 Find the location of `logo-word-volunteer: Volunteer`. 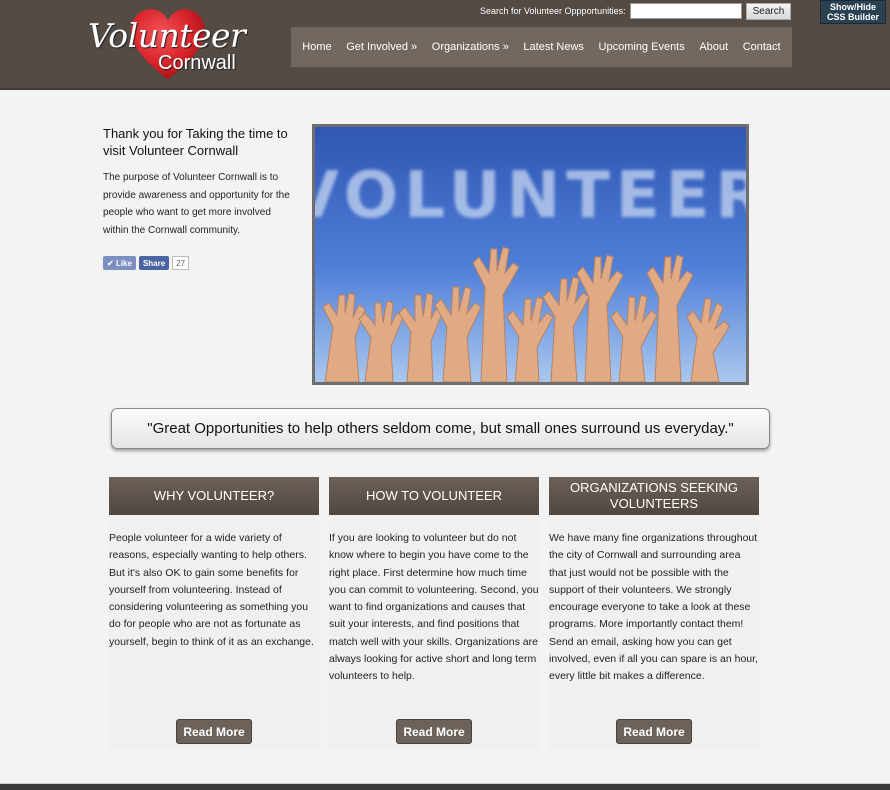

logo-word-volunteer: Volunteer is located at coordinates (167, 35).